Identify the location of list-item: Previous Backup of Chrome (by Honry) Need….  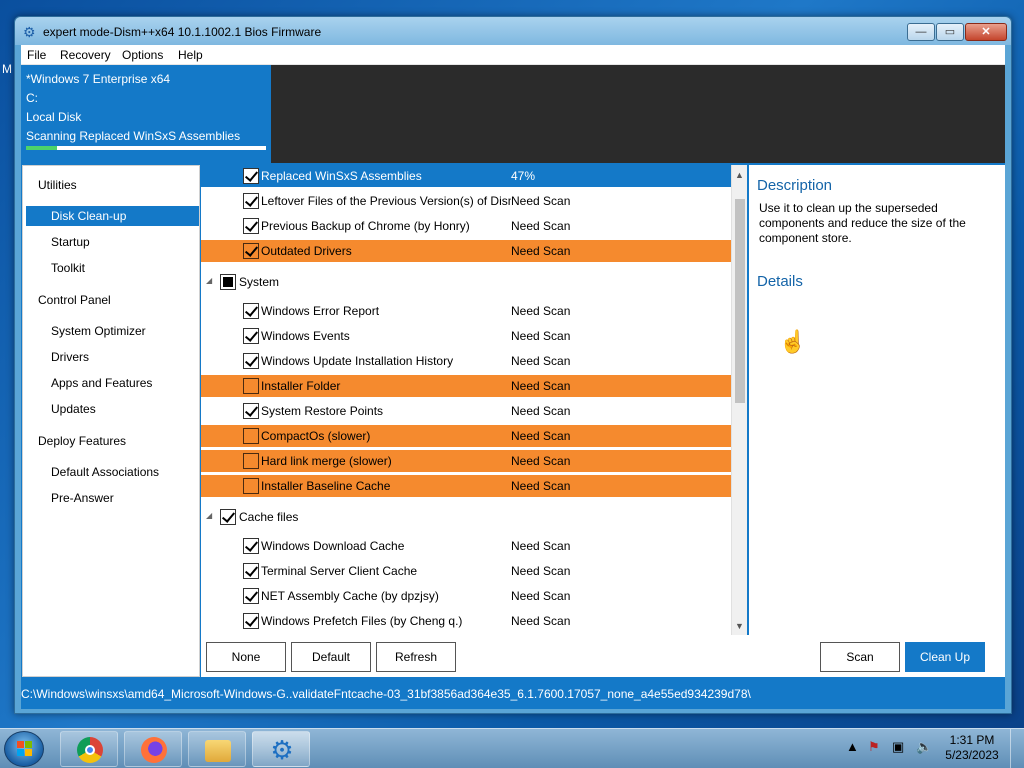
(466, 226).